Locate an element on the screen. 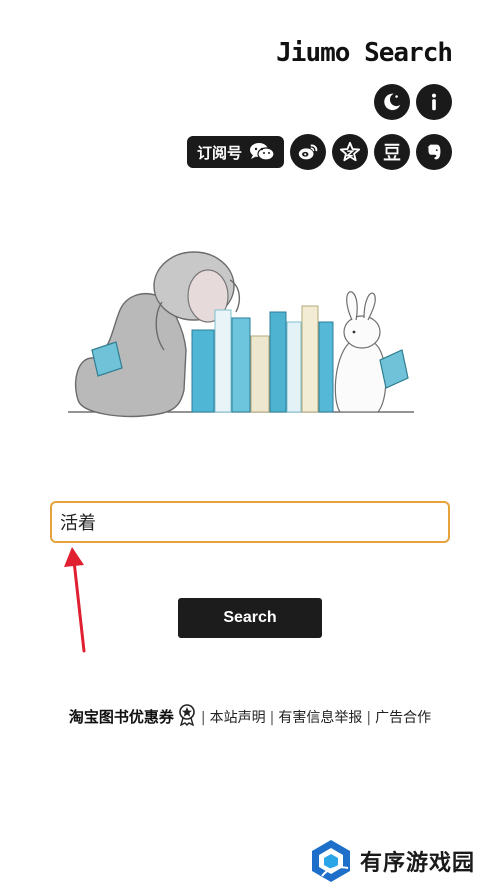 This screenshot has width=500, height=888. dark-mode-button is located at coordinates (392, 102).